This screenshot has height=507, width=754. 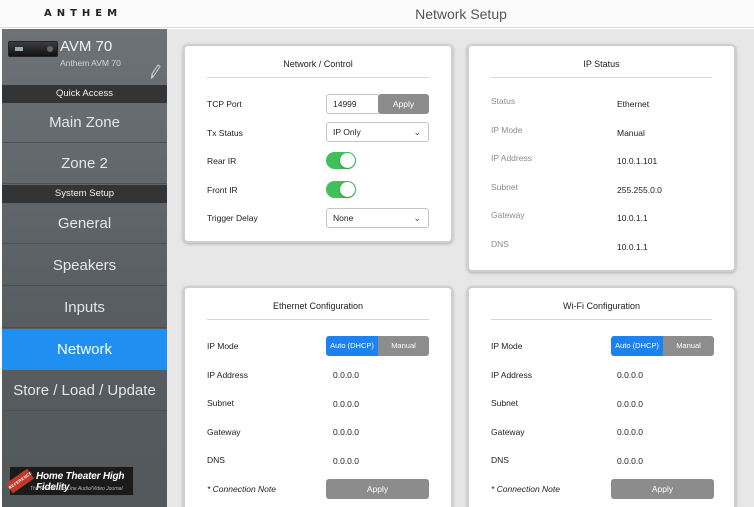 What do you see at coordinates (503, 101) in the screenshot?
I see `status-label: Status` at bounding box center [503, 101].